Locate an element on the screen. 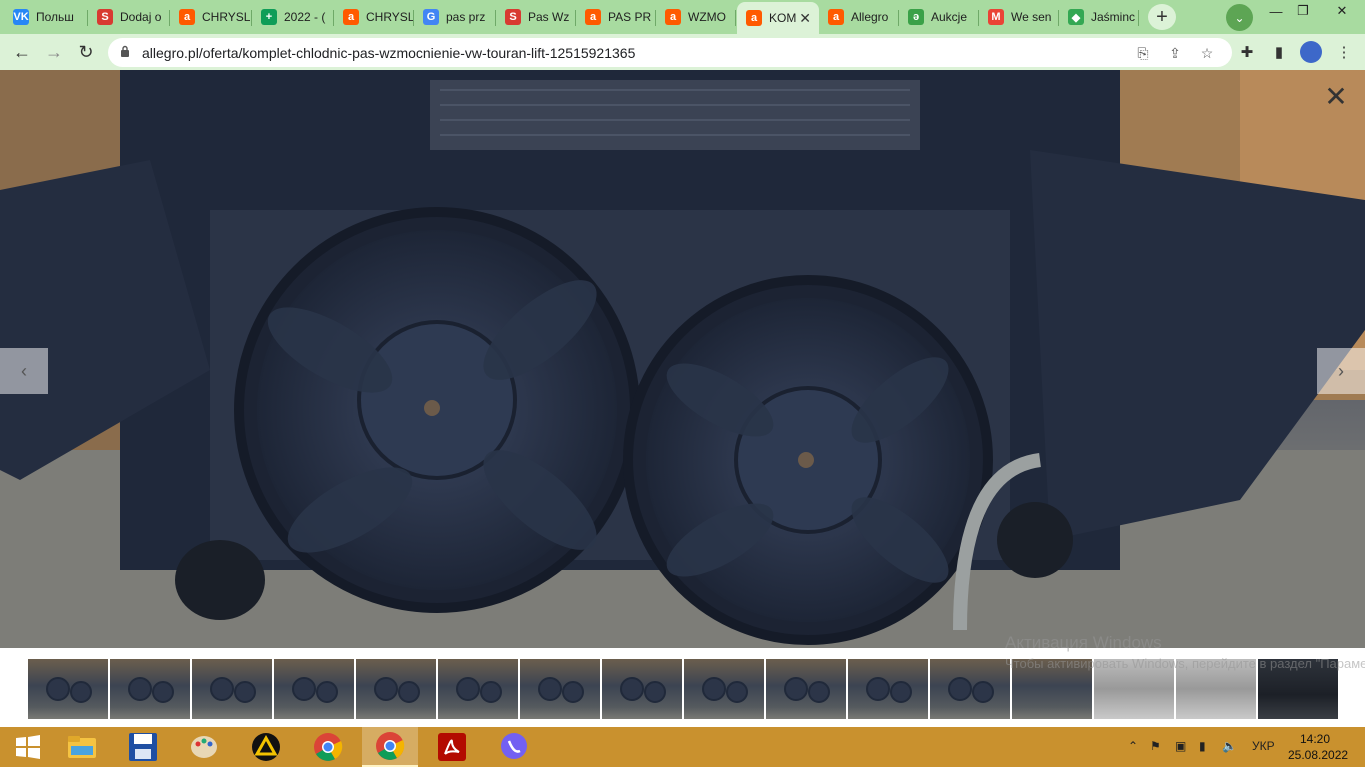 The image size is (1365, 767). start-button is located at coordinates (28, 747).